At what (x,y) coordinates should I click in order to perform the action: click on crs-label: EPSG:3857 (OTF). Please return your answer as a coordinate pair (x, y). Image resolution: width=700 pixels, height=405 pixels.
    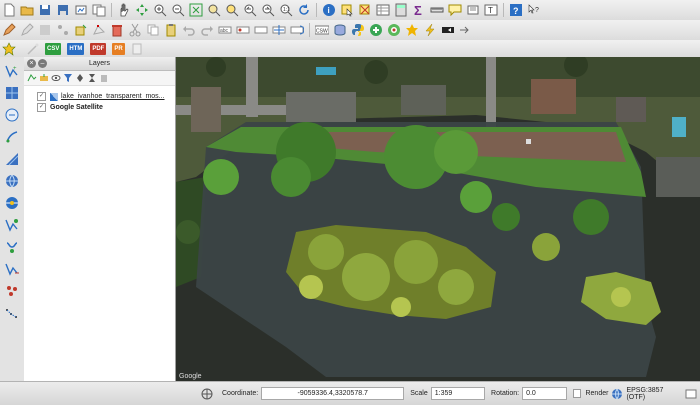
    Looking at the image, I should click on (654, 394).